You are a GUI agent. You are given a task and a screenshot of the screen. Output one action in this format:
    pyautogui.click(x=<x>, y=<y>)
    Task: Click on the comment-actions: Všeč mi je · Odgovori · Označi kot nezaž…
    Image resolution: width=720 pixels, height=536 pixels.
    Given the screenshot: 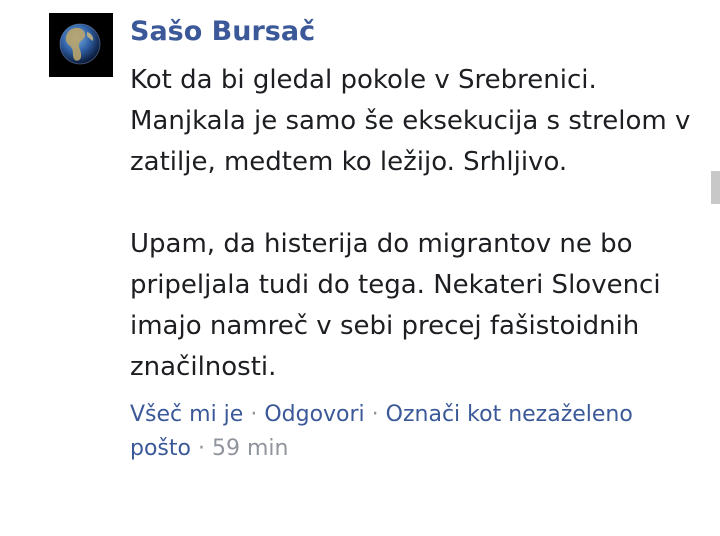 What is the action you would take?
    pyautogui.click(x=400, y=432)
    